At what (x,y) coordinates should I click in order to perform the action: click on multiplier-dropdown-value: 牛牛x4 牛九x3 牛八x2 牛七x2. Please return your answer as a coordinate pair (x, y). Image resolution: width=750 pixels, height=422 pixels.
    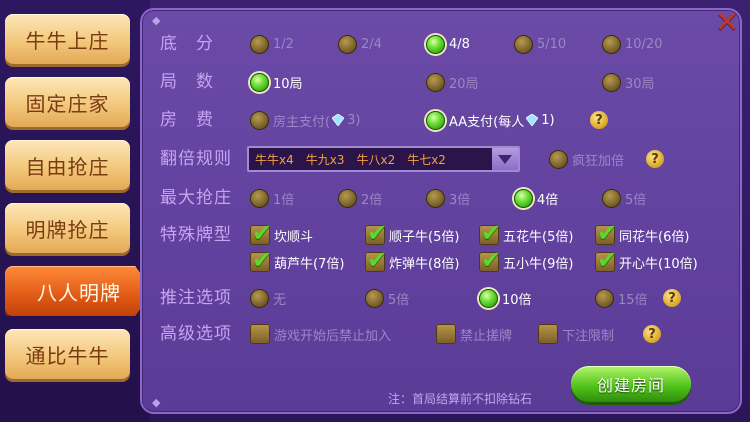
    Looking at the image, I should click on (350, 159).